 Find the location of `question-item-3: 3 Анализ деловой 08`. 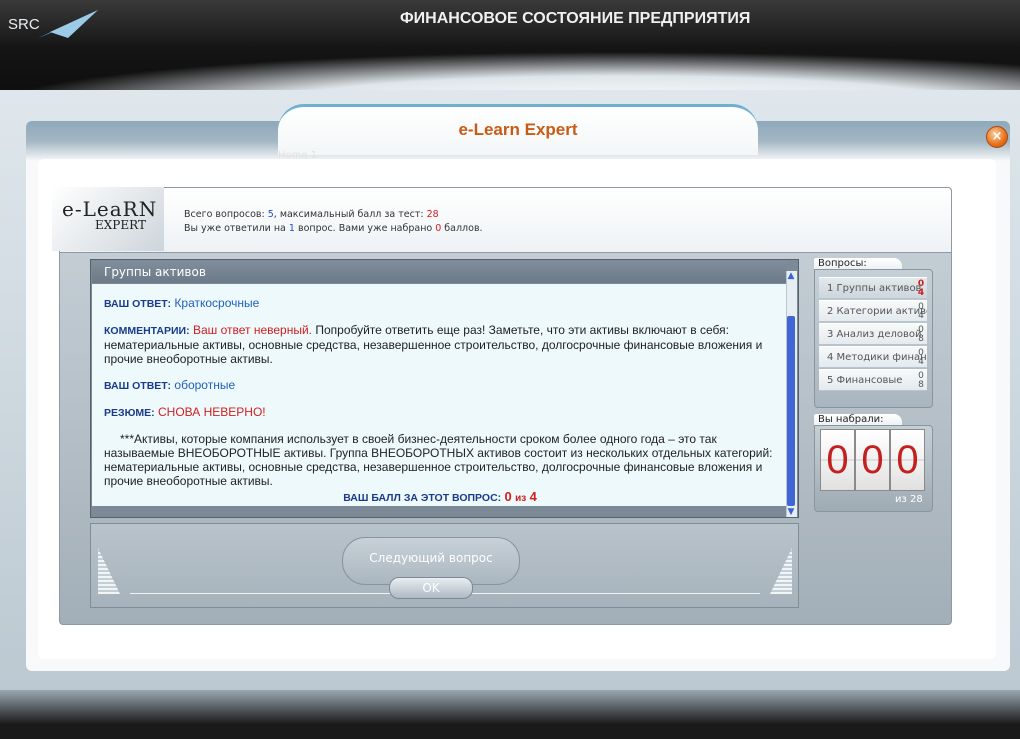

question-item-3: 3 Анализ деловой 08 is located at coordinates (873, 334).